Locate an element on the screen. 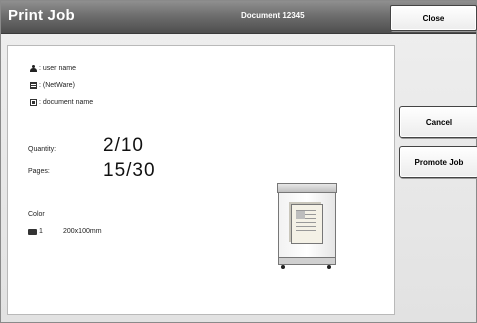  pages-label: Pages: is located at coordinates (39, 171).